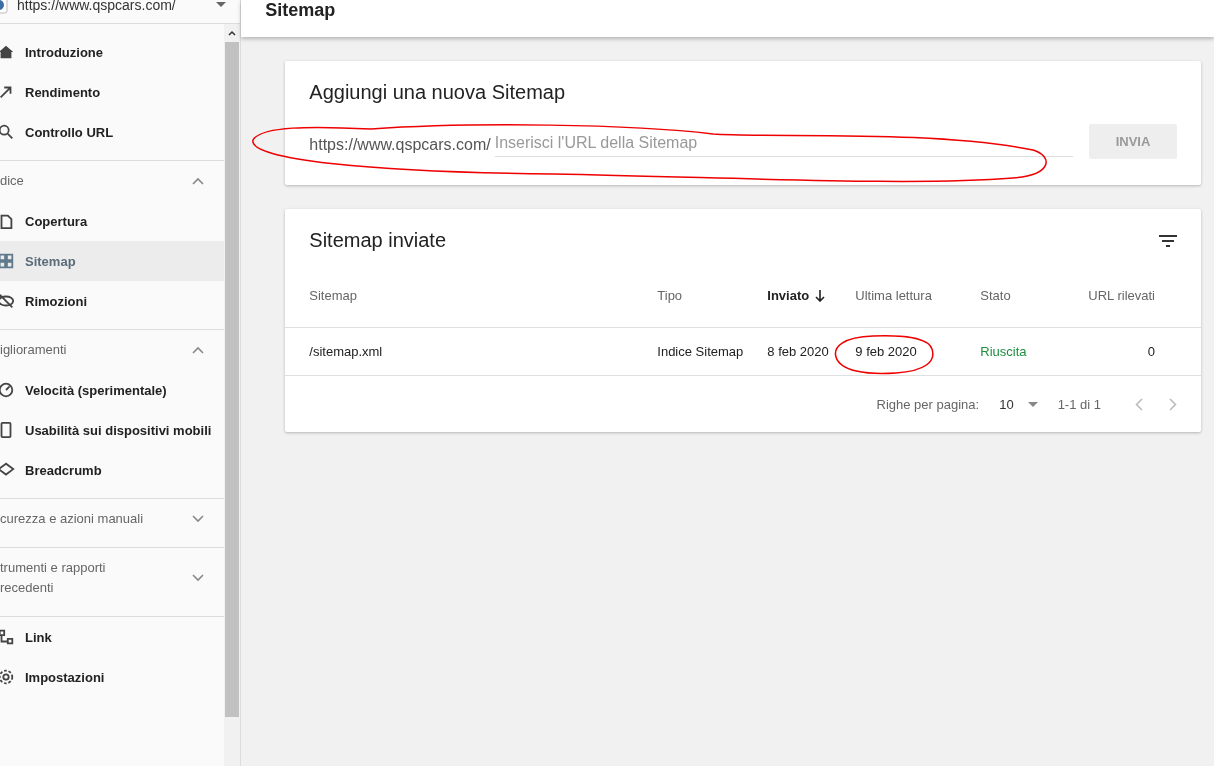 This screenshot has width=1214, height=766. What do you see at coordinates (112, 301) in the screenshot?
I see `sidebar-item: Rimozioni` at bounding box center [112, 301].